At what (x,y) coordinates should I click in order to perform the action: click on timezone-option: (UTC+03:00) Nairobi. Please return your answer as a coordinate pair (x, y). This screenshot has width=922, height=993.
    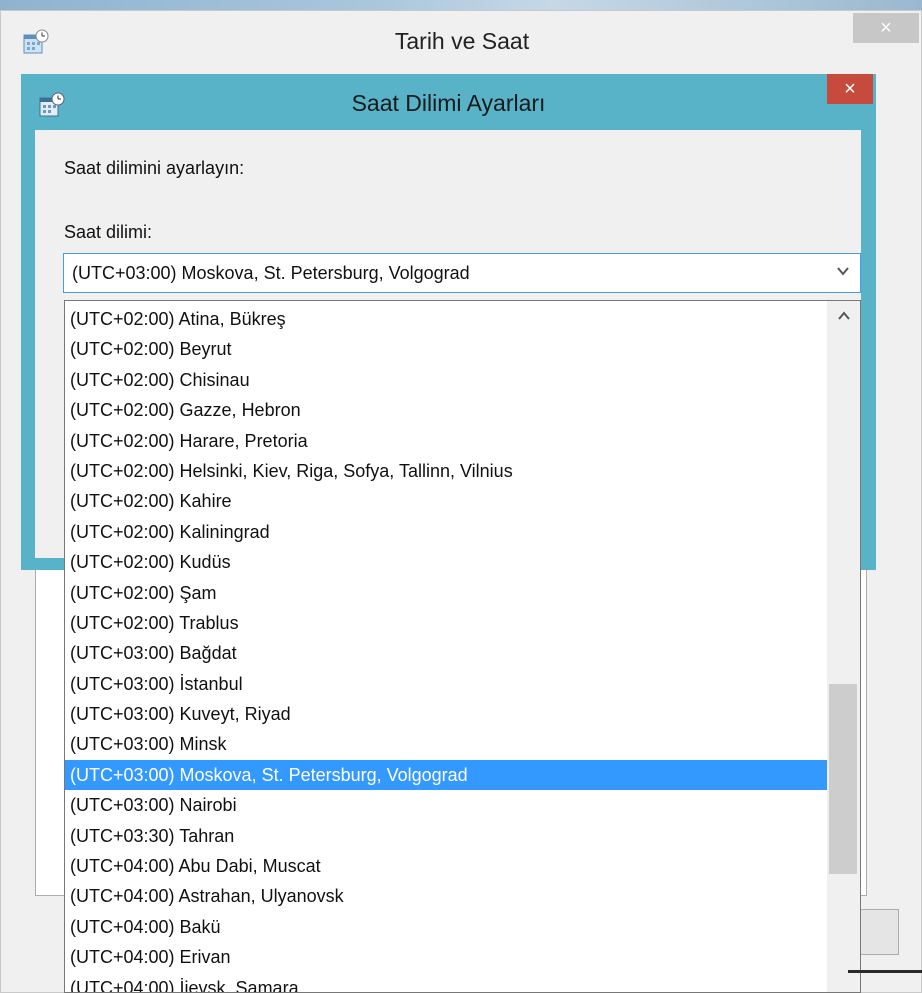
    Looking at the image, I should click on (447, 805).